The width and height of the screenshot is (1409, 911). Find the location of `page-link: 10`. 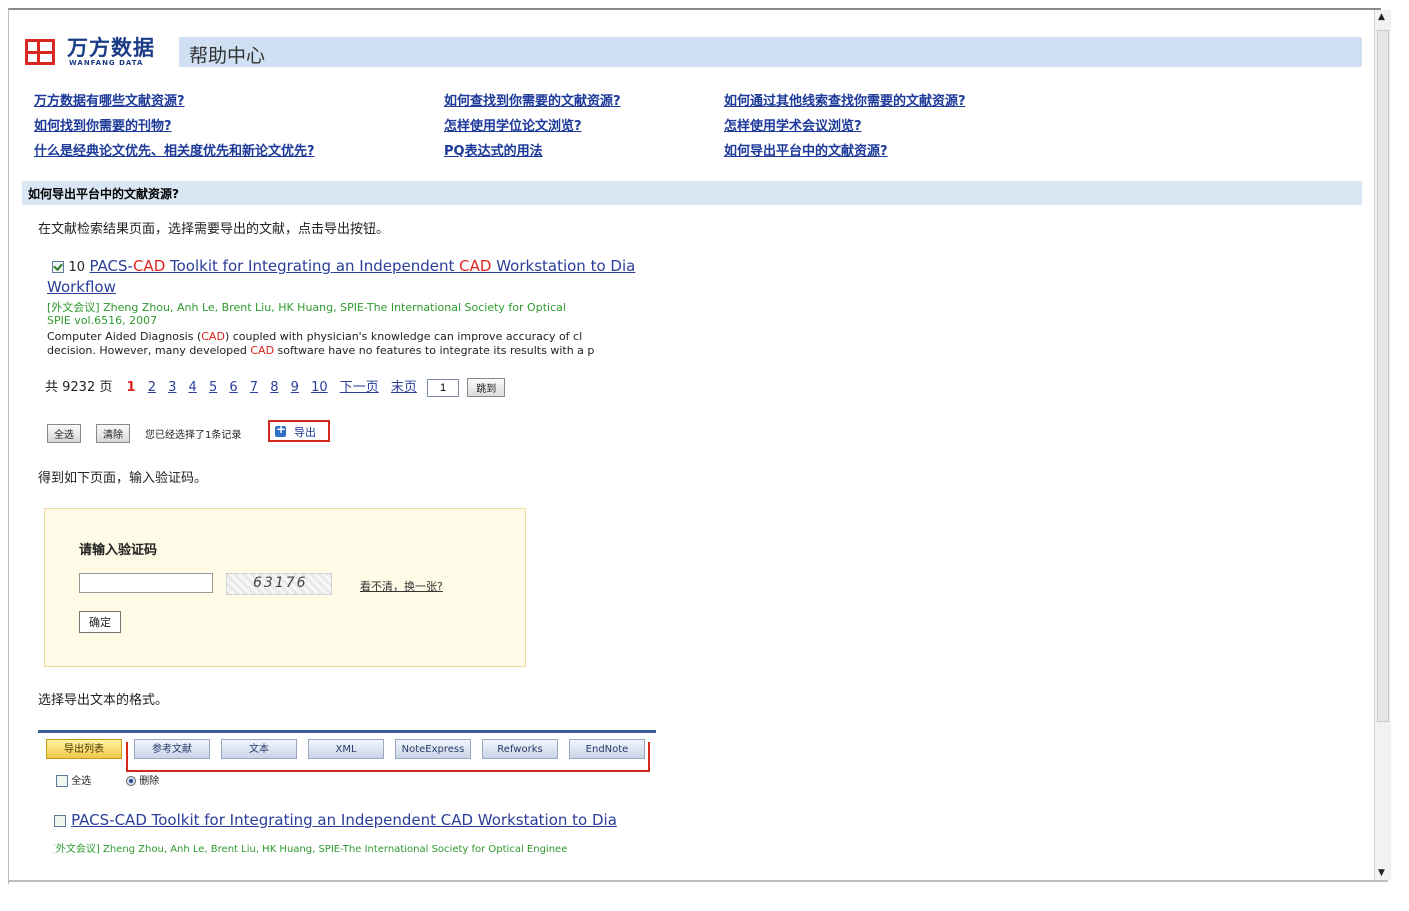

page-link: 10 is located at coordinates (319, 387).